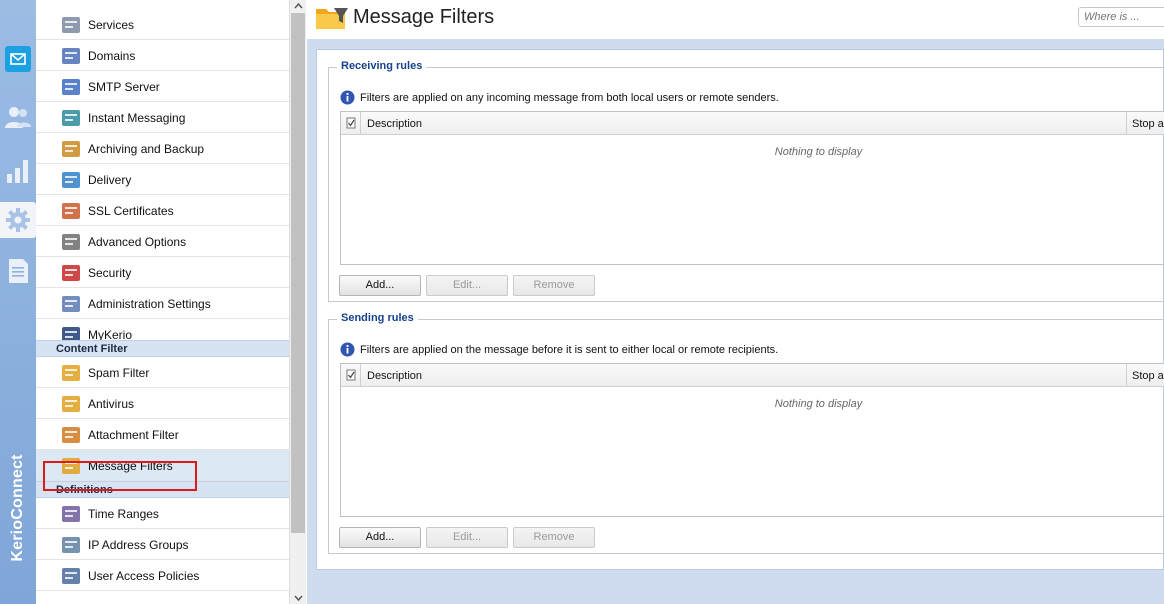 This screenshot has height=604, width=1164. Describe the element at coordinates (162, 148) in the screenshot. I see `nav-item-archiving-and-backup: Archiving and Backup` at that location.